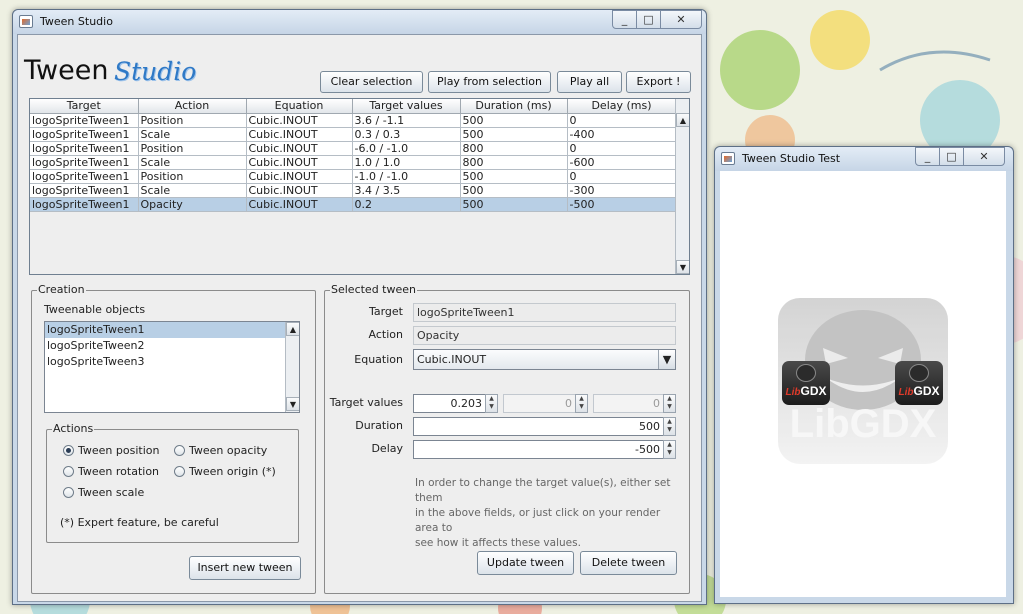 The width and height of the screenshot is (1023, 614). Describe the element at coordinates (514, 106) in the screenshot. I see `col-header-duration: Duration (ms)` at that location.